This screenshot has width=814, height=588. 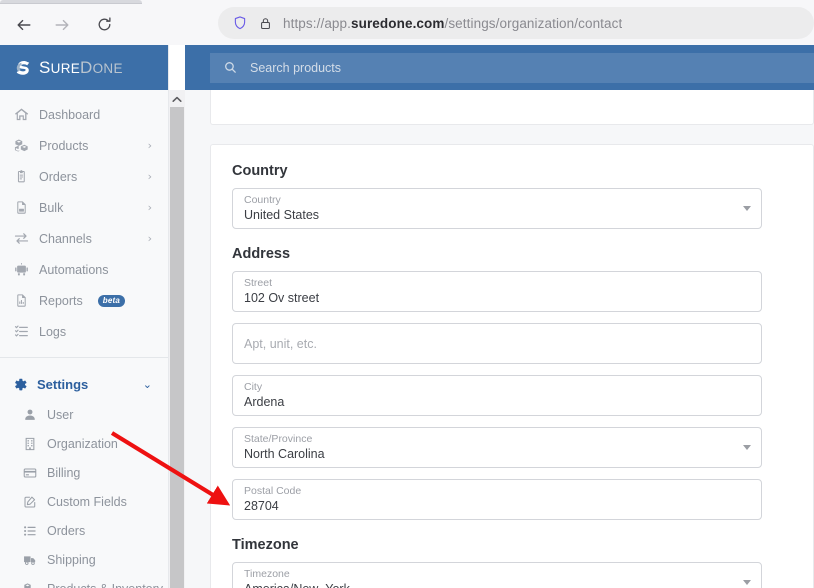 I want to click on sidebar-item-bulk: Bulk ›, so click(x=84, y=207).